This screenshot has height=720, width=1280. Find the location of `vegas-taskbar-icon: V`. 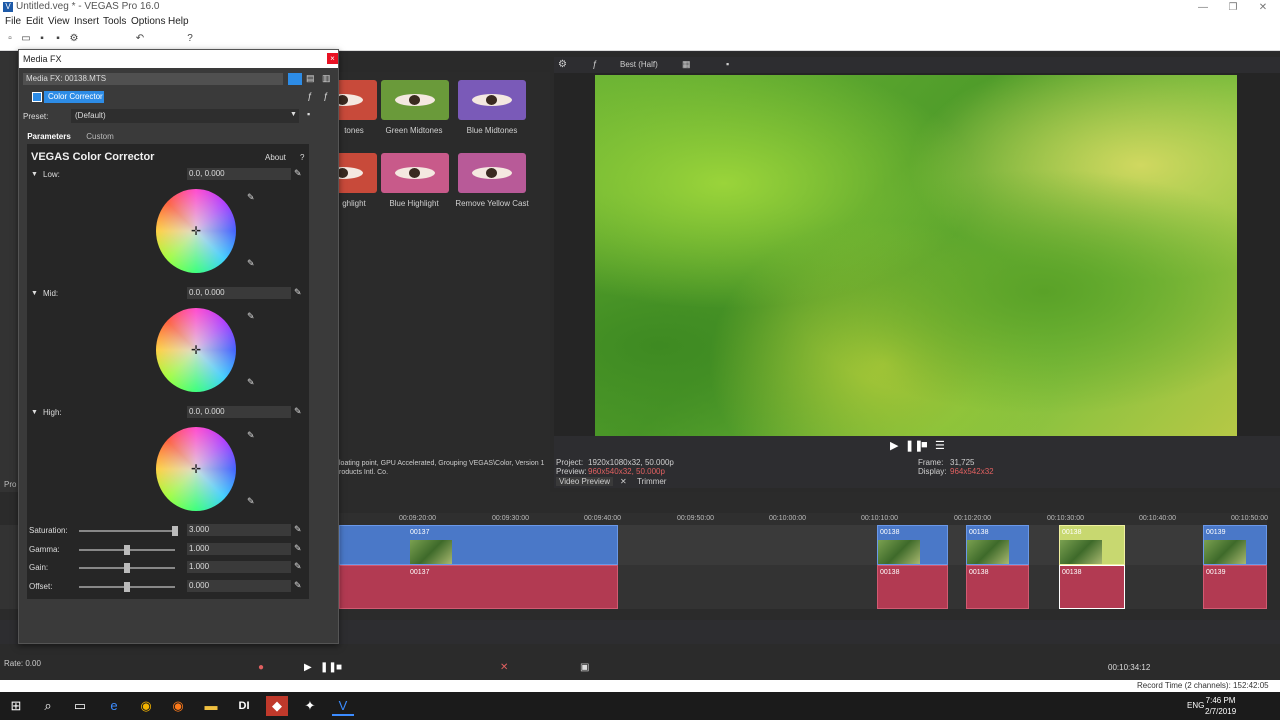

vegas-taskbar-icon: V is located at coordinates (343, 706).